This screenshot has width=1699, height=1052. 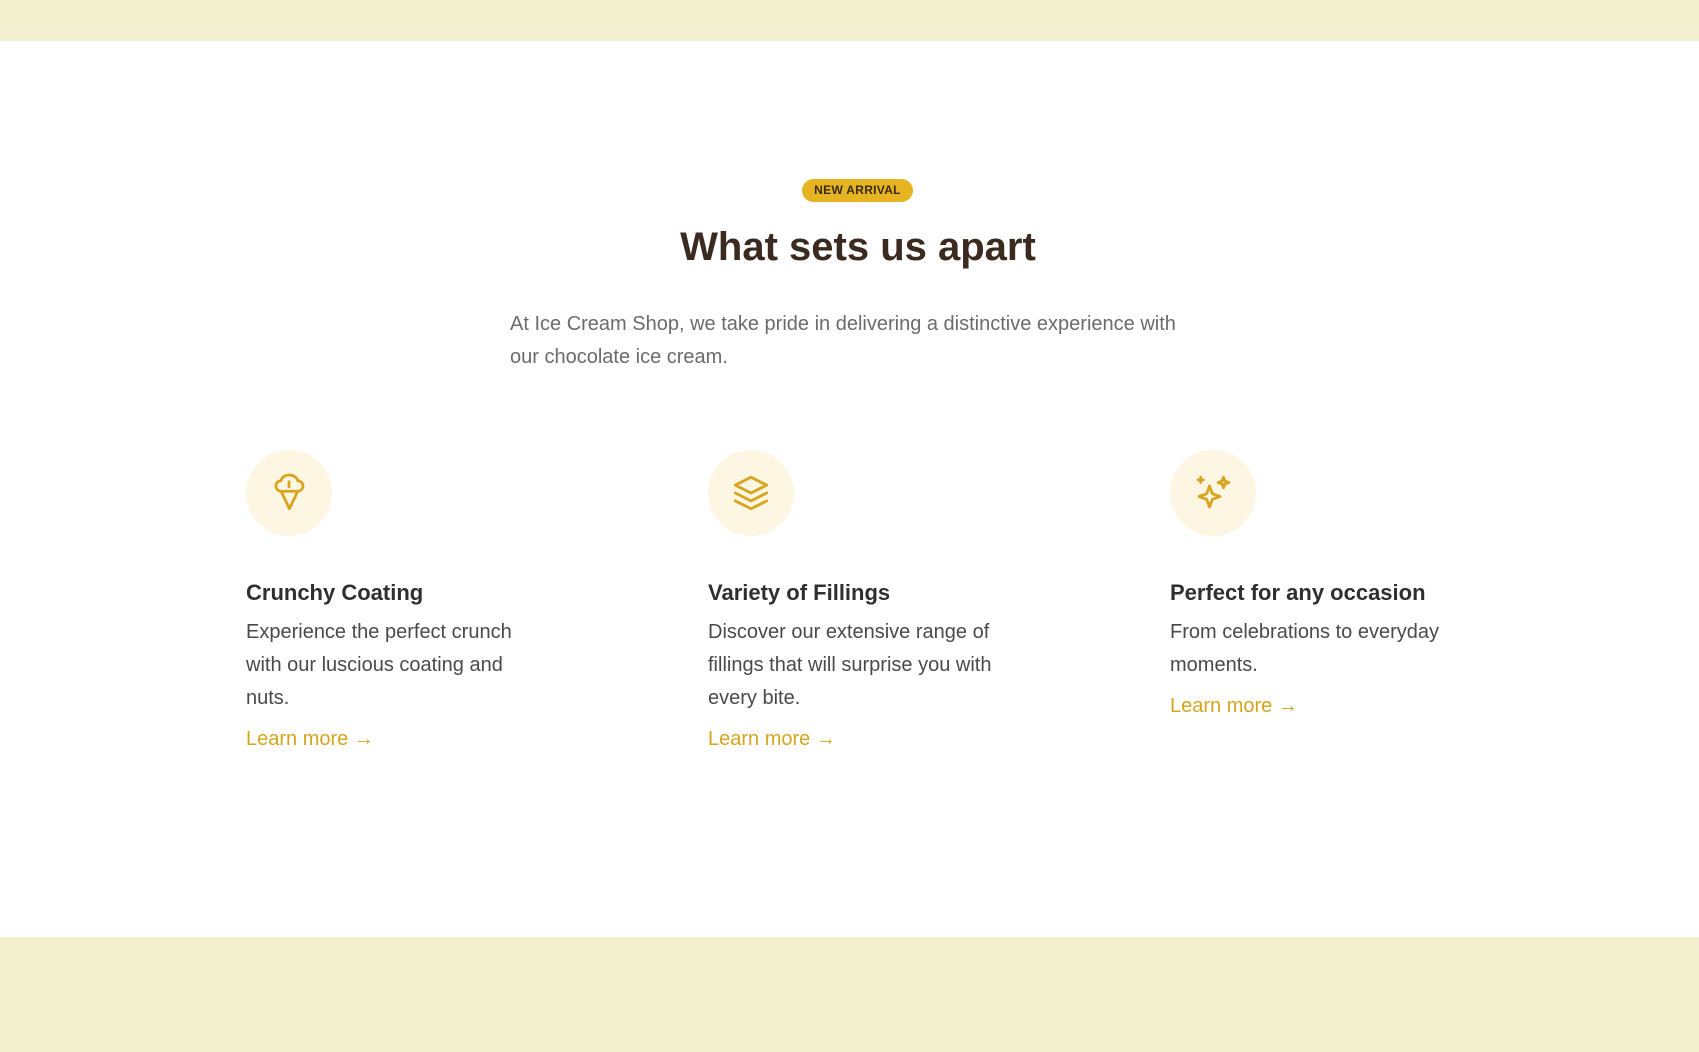 I want to click on feature-description: From celebrations to everyday moments., so click(x=1305, y=648).